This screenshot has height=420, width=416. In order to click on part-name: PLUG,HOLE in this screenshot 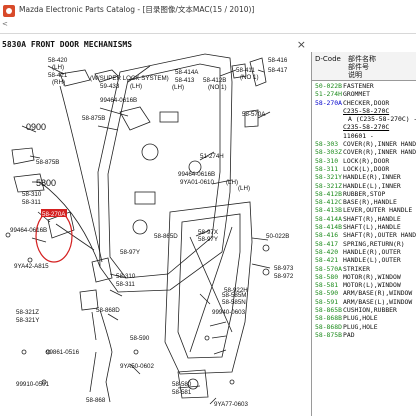, I will do `click(360, 326)`.